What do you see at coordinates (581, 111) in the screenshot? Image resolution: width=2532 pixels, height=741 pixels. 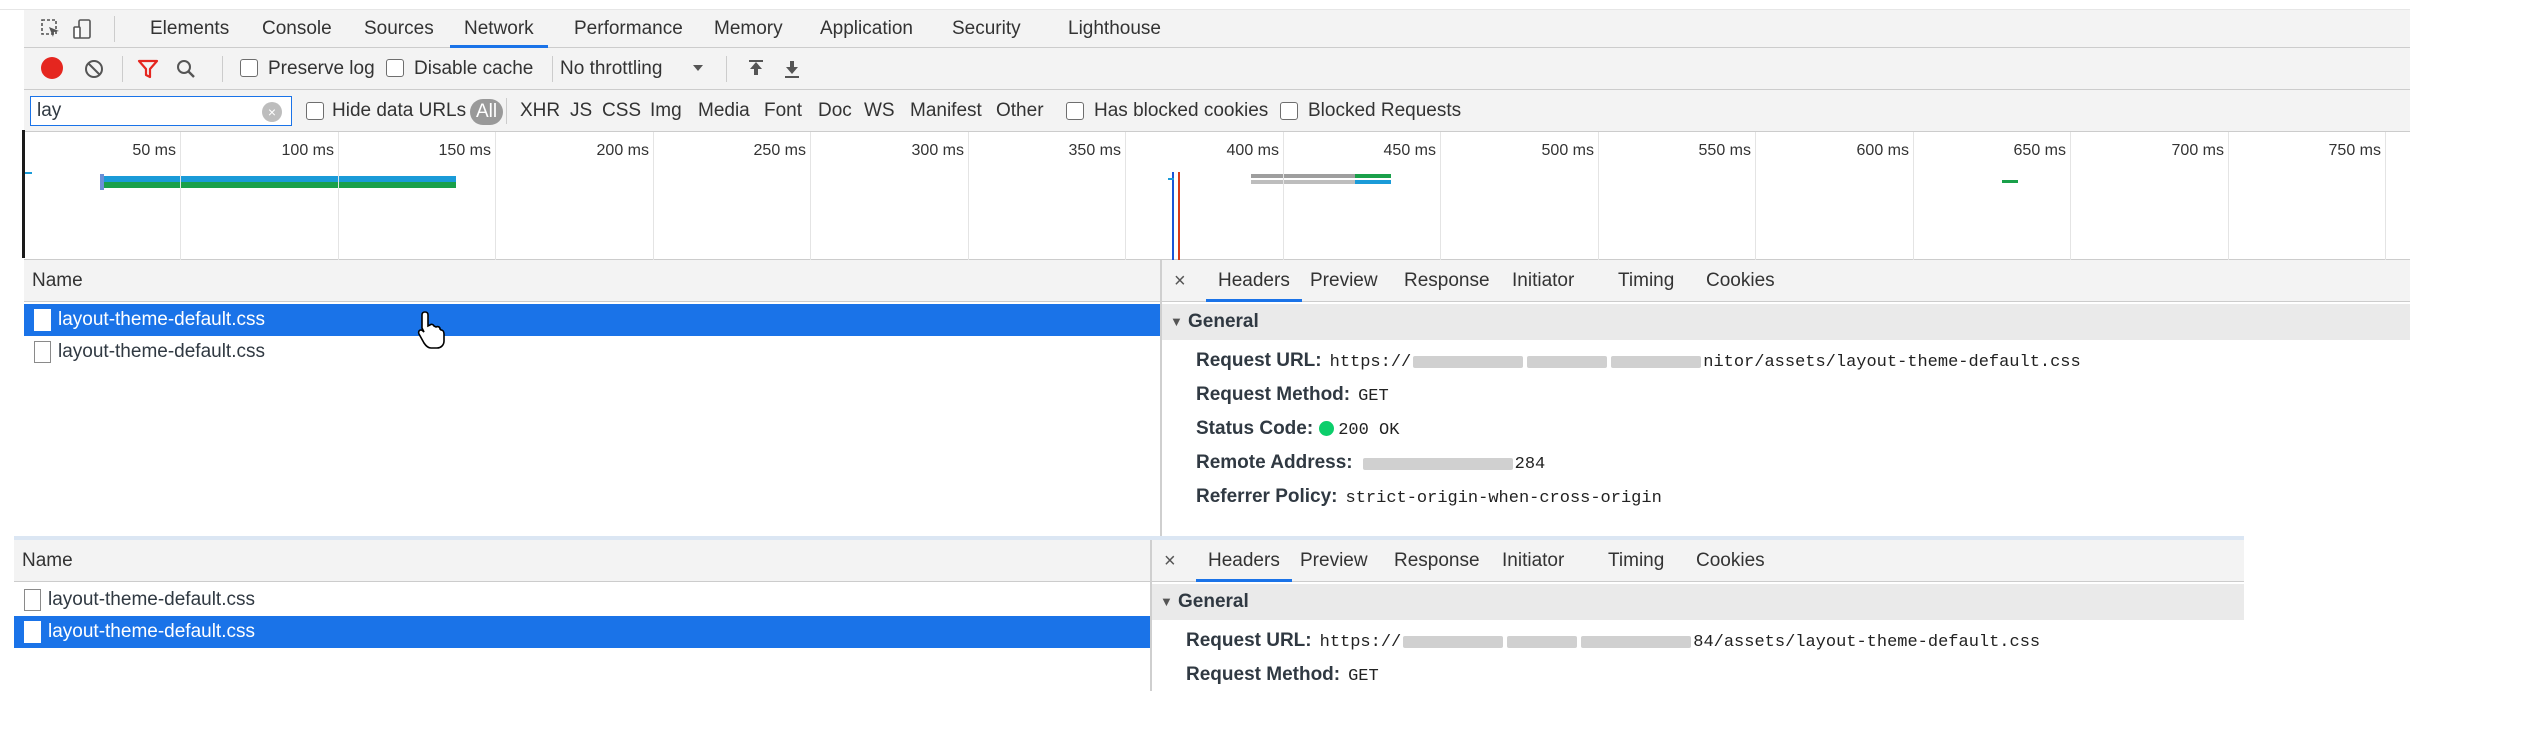 I see `filter-type-js: JS` at bounding box center [581, 111].